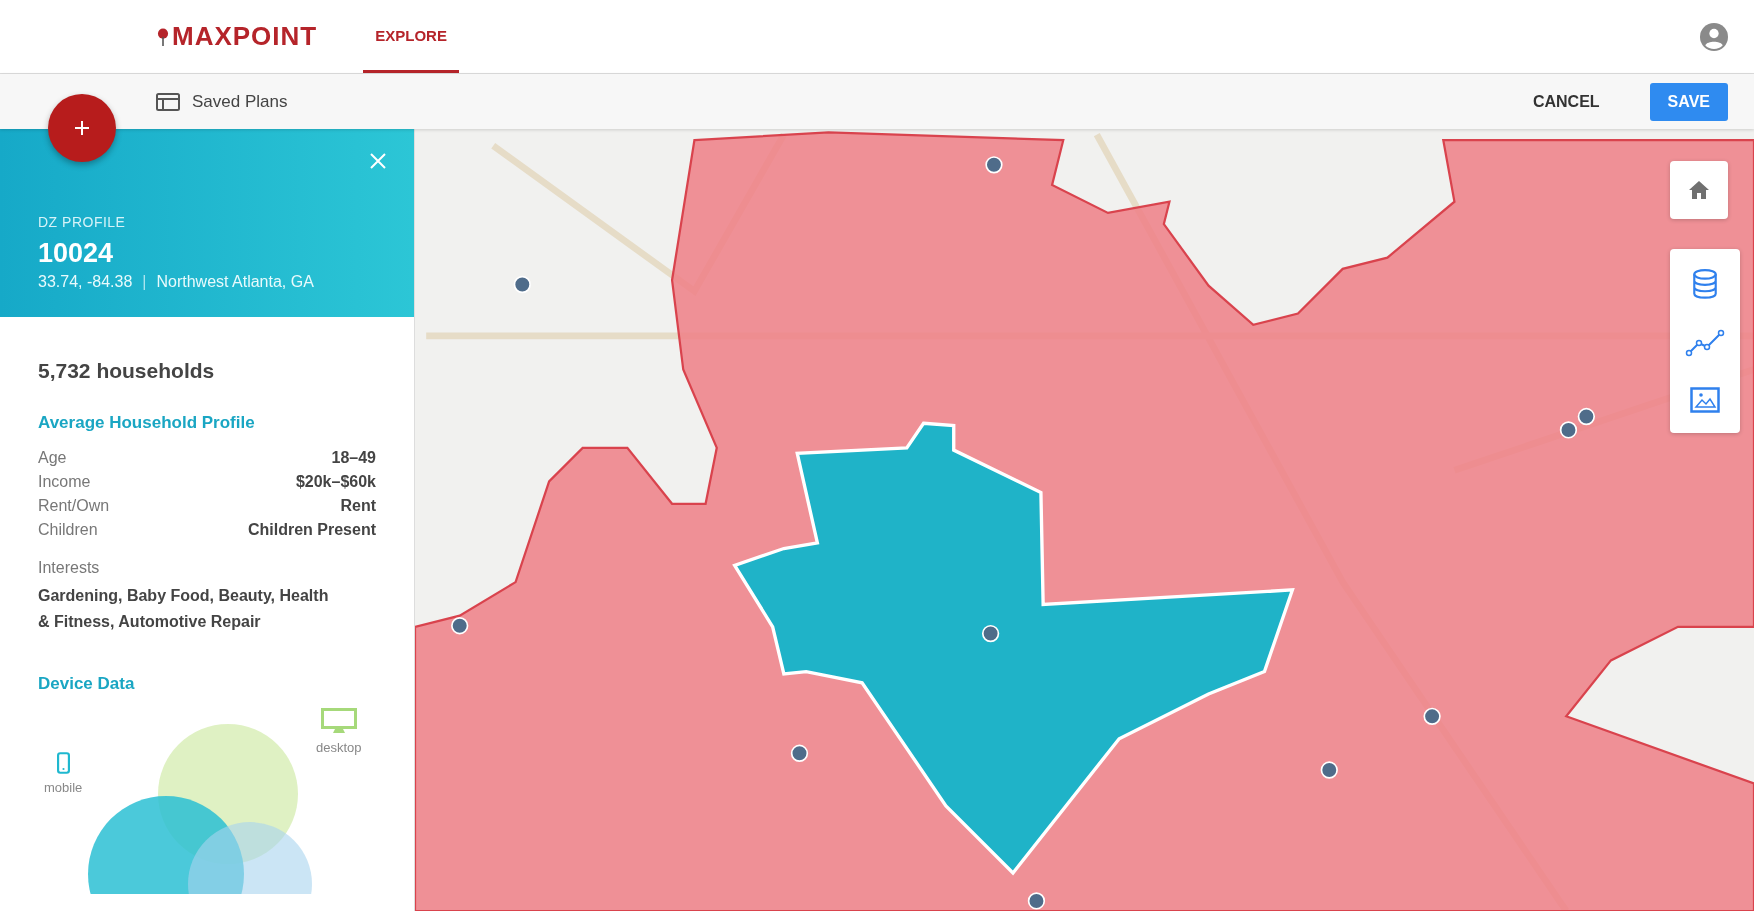  I want to click on attribute-label: Income, so click(64, 482).